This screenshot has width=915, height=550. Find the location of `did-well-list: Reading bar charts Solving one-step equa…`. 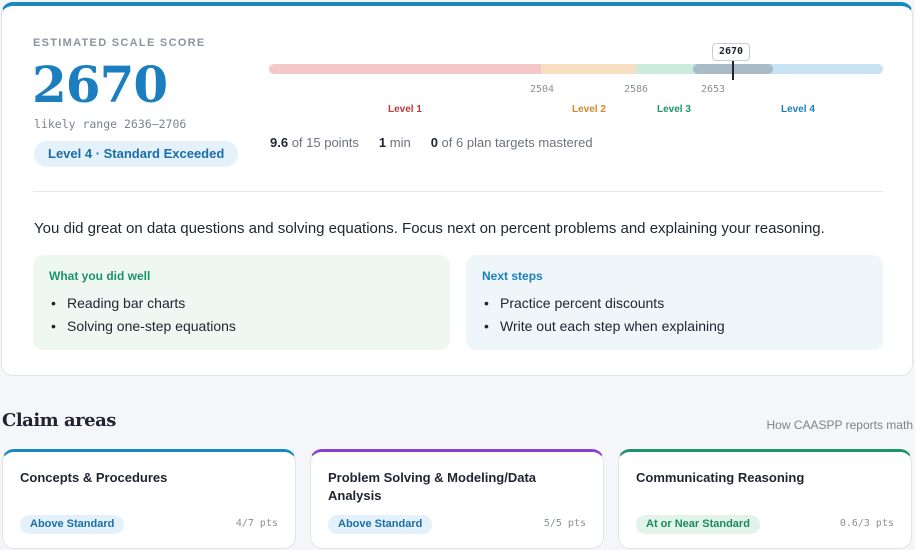

did-well-list: Reading bar charts Solving one-step equa… is located at coordinates (241, 315).